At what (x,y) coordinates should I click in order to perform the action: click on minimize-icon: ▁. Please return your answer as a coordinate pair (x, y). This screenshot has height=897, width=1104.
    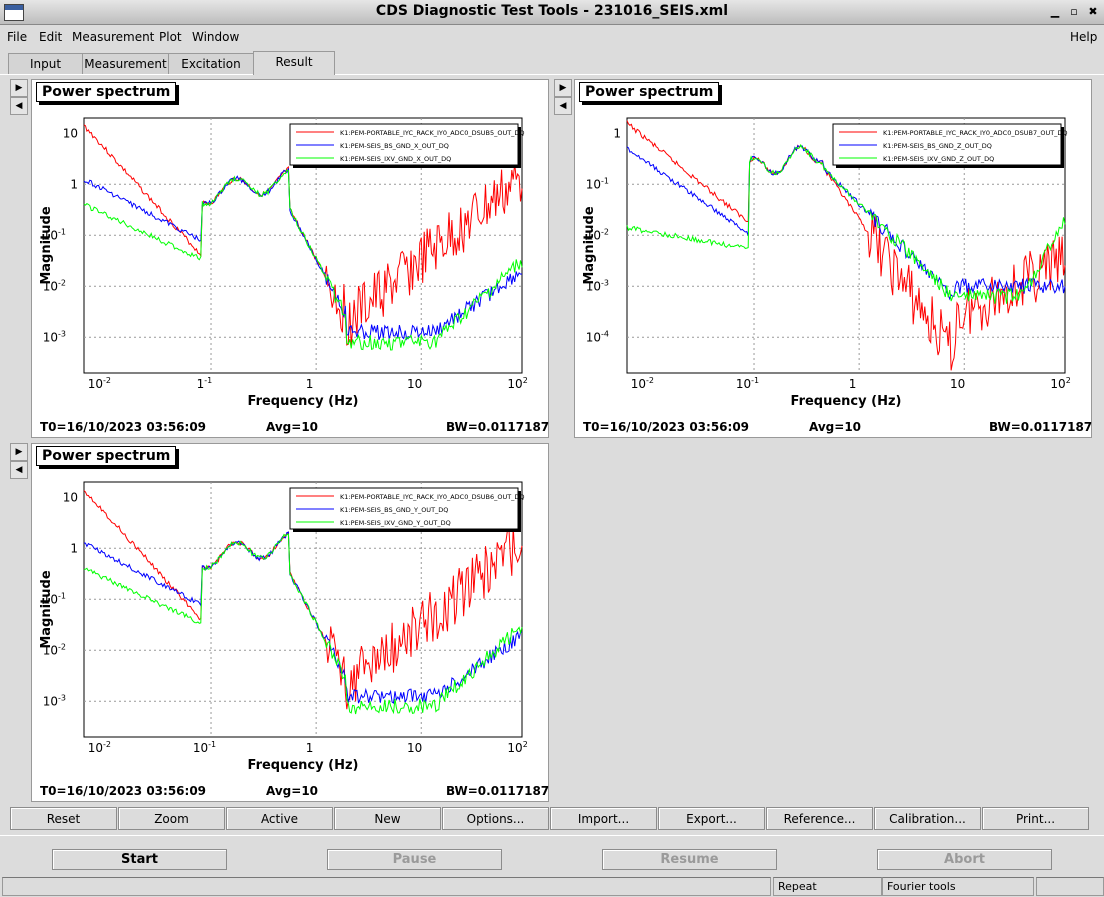
    Looking at the image, I should click on (1055, 12).